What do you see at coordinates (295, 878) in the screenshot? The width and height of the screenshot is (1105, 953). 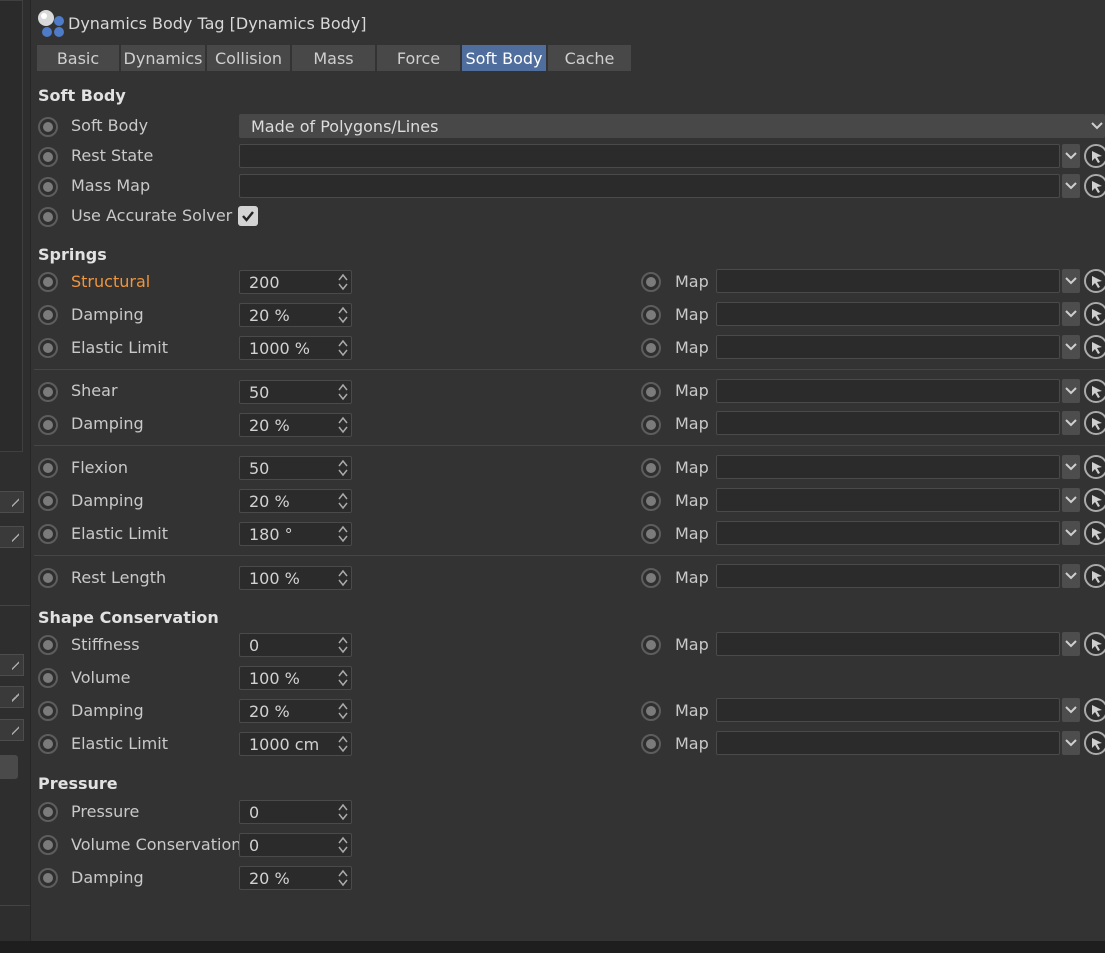 I see `pressure-damping-field: 20 %` at bounding box center [295, 878].